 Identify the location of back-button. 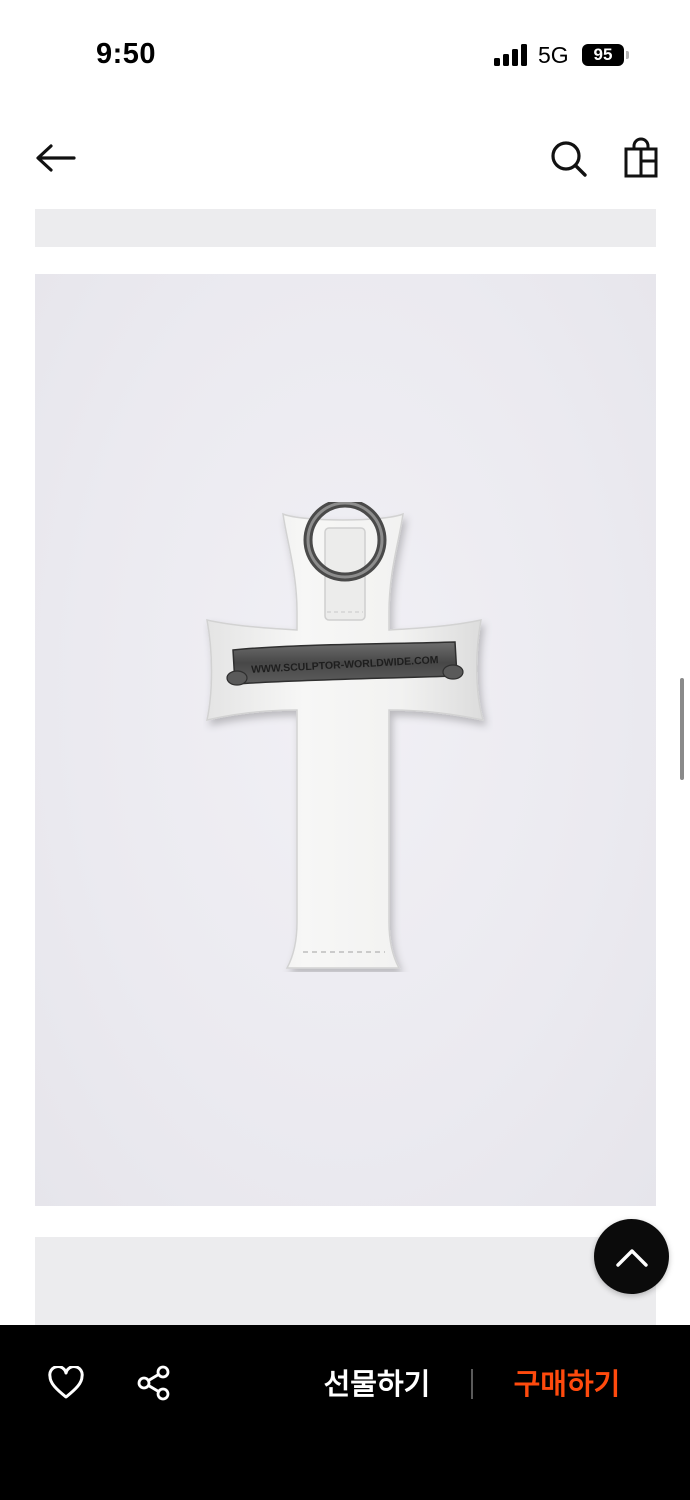
(56, 158).